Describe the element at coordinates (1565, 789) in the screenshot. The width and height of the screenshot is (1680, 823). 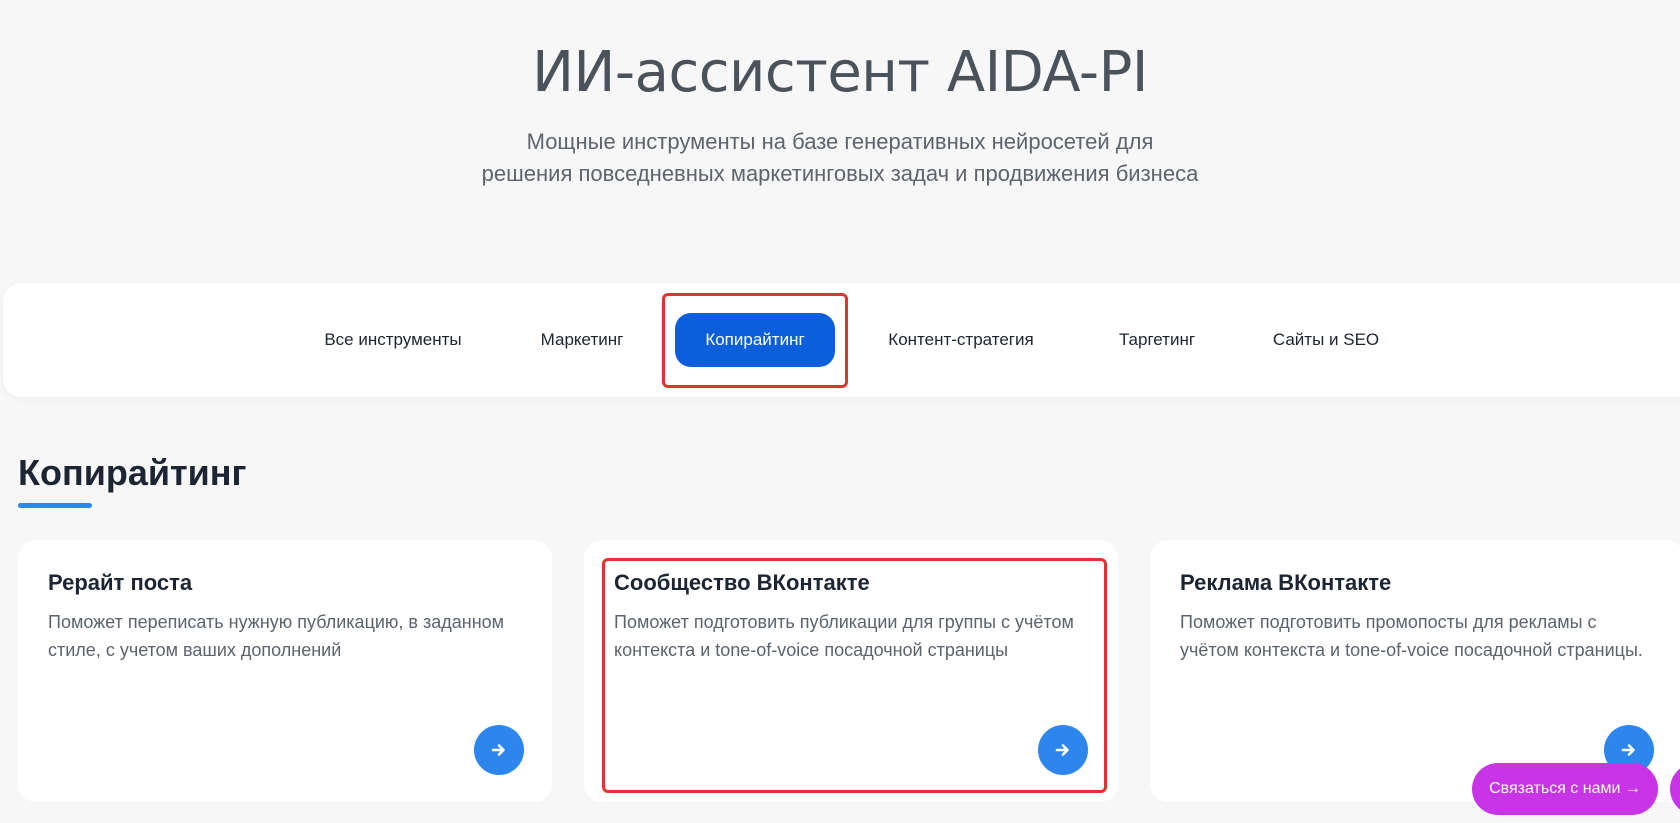
I see `contact-us-button: Связаться с нами →` at that location.